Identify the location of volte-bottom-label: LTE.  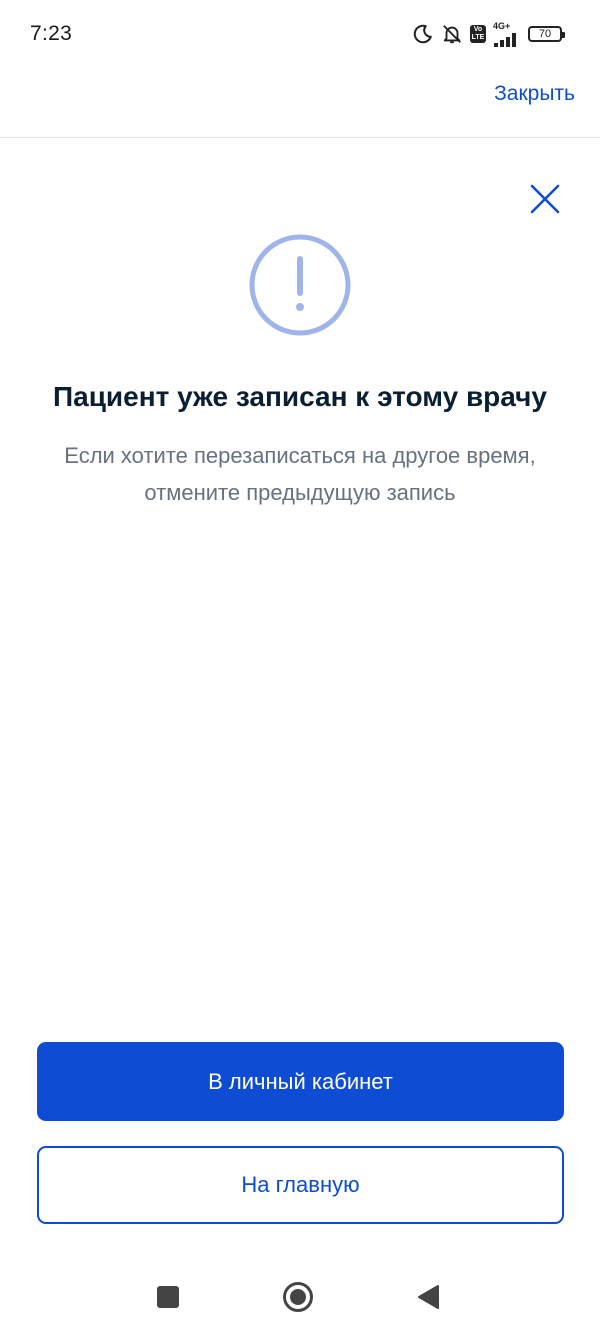
(478, 37).